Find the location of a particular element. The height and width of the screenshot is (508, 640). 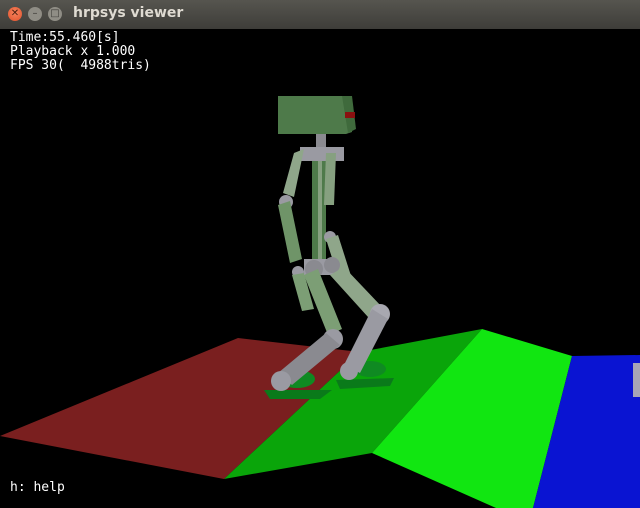

left-upper-arm is located at coordinates (293, 173).